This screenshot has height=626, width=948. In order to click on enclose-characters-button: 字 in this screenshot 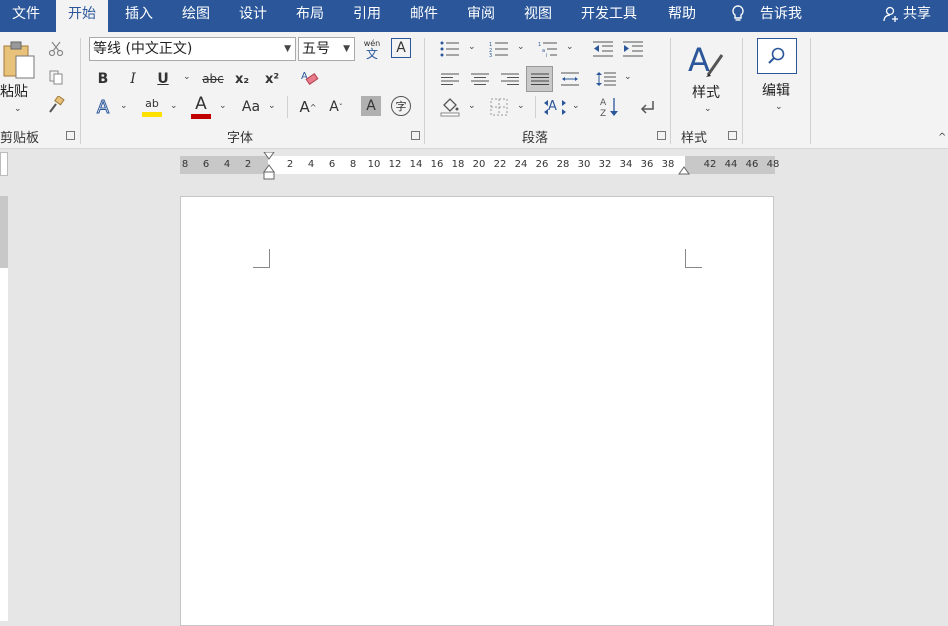, I will do `click(401, 106)`.